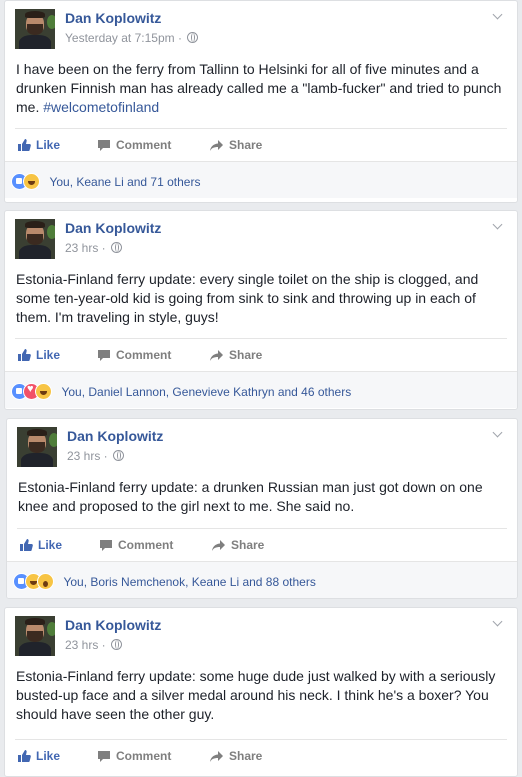 This screenshot has height=777, width=522. What do you see at coordinates (45, 582) in the screenshot?
I see `wow-reaction-icon` at bounding box center [45, 582].